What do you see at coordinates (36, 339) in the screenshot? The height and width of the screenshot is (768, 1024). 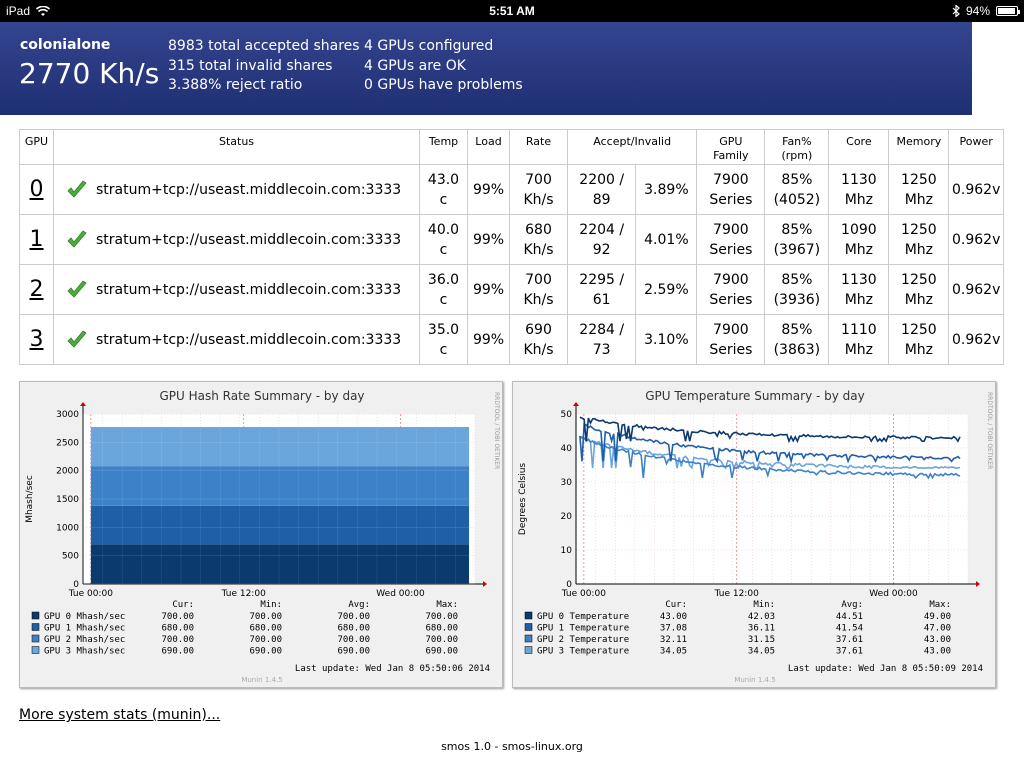 I see `gpu-id-link: 3` at bounding box center [36, 339].